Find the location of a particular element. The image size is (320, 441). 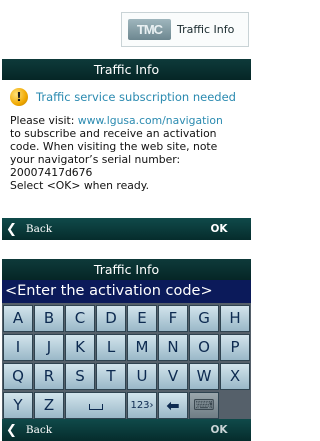

keyboard-row: Y Z 123› ⬅ ⌨ is located at coordinates (127, 406).